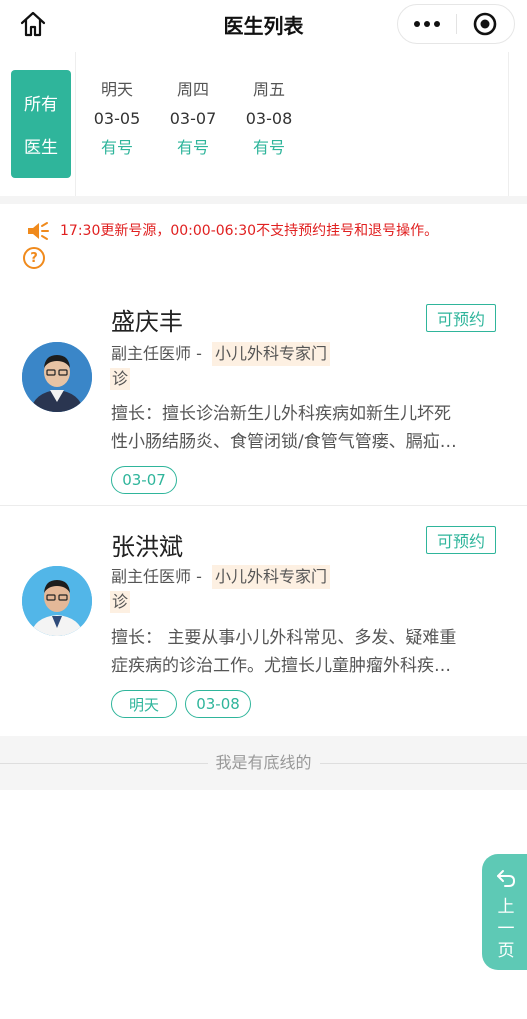 The width and height of the screenshot is (527, 1019). What do you see at coordinates (218, 704) in the screenshot?
I see `schedule-chip: 03-08` at bounding box center [218, 704].